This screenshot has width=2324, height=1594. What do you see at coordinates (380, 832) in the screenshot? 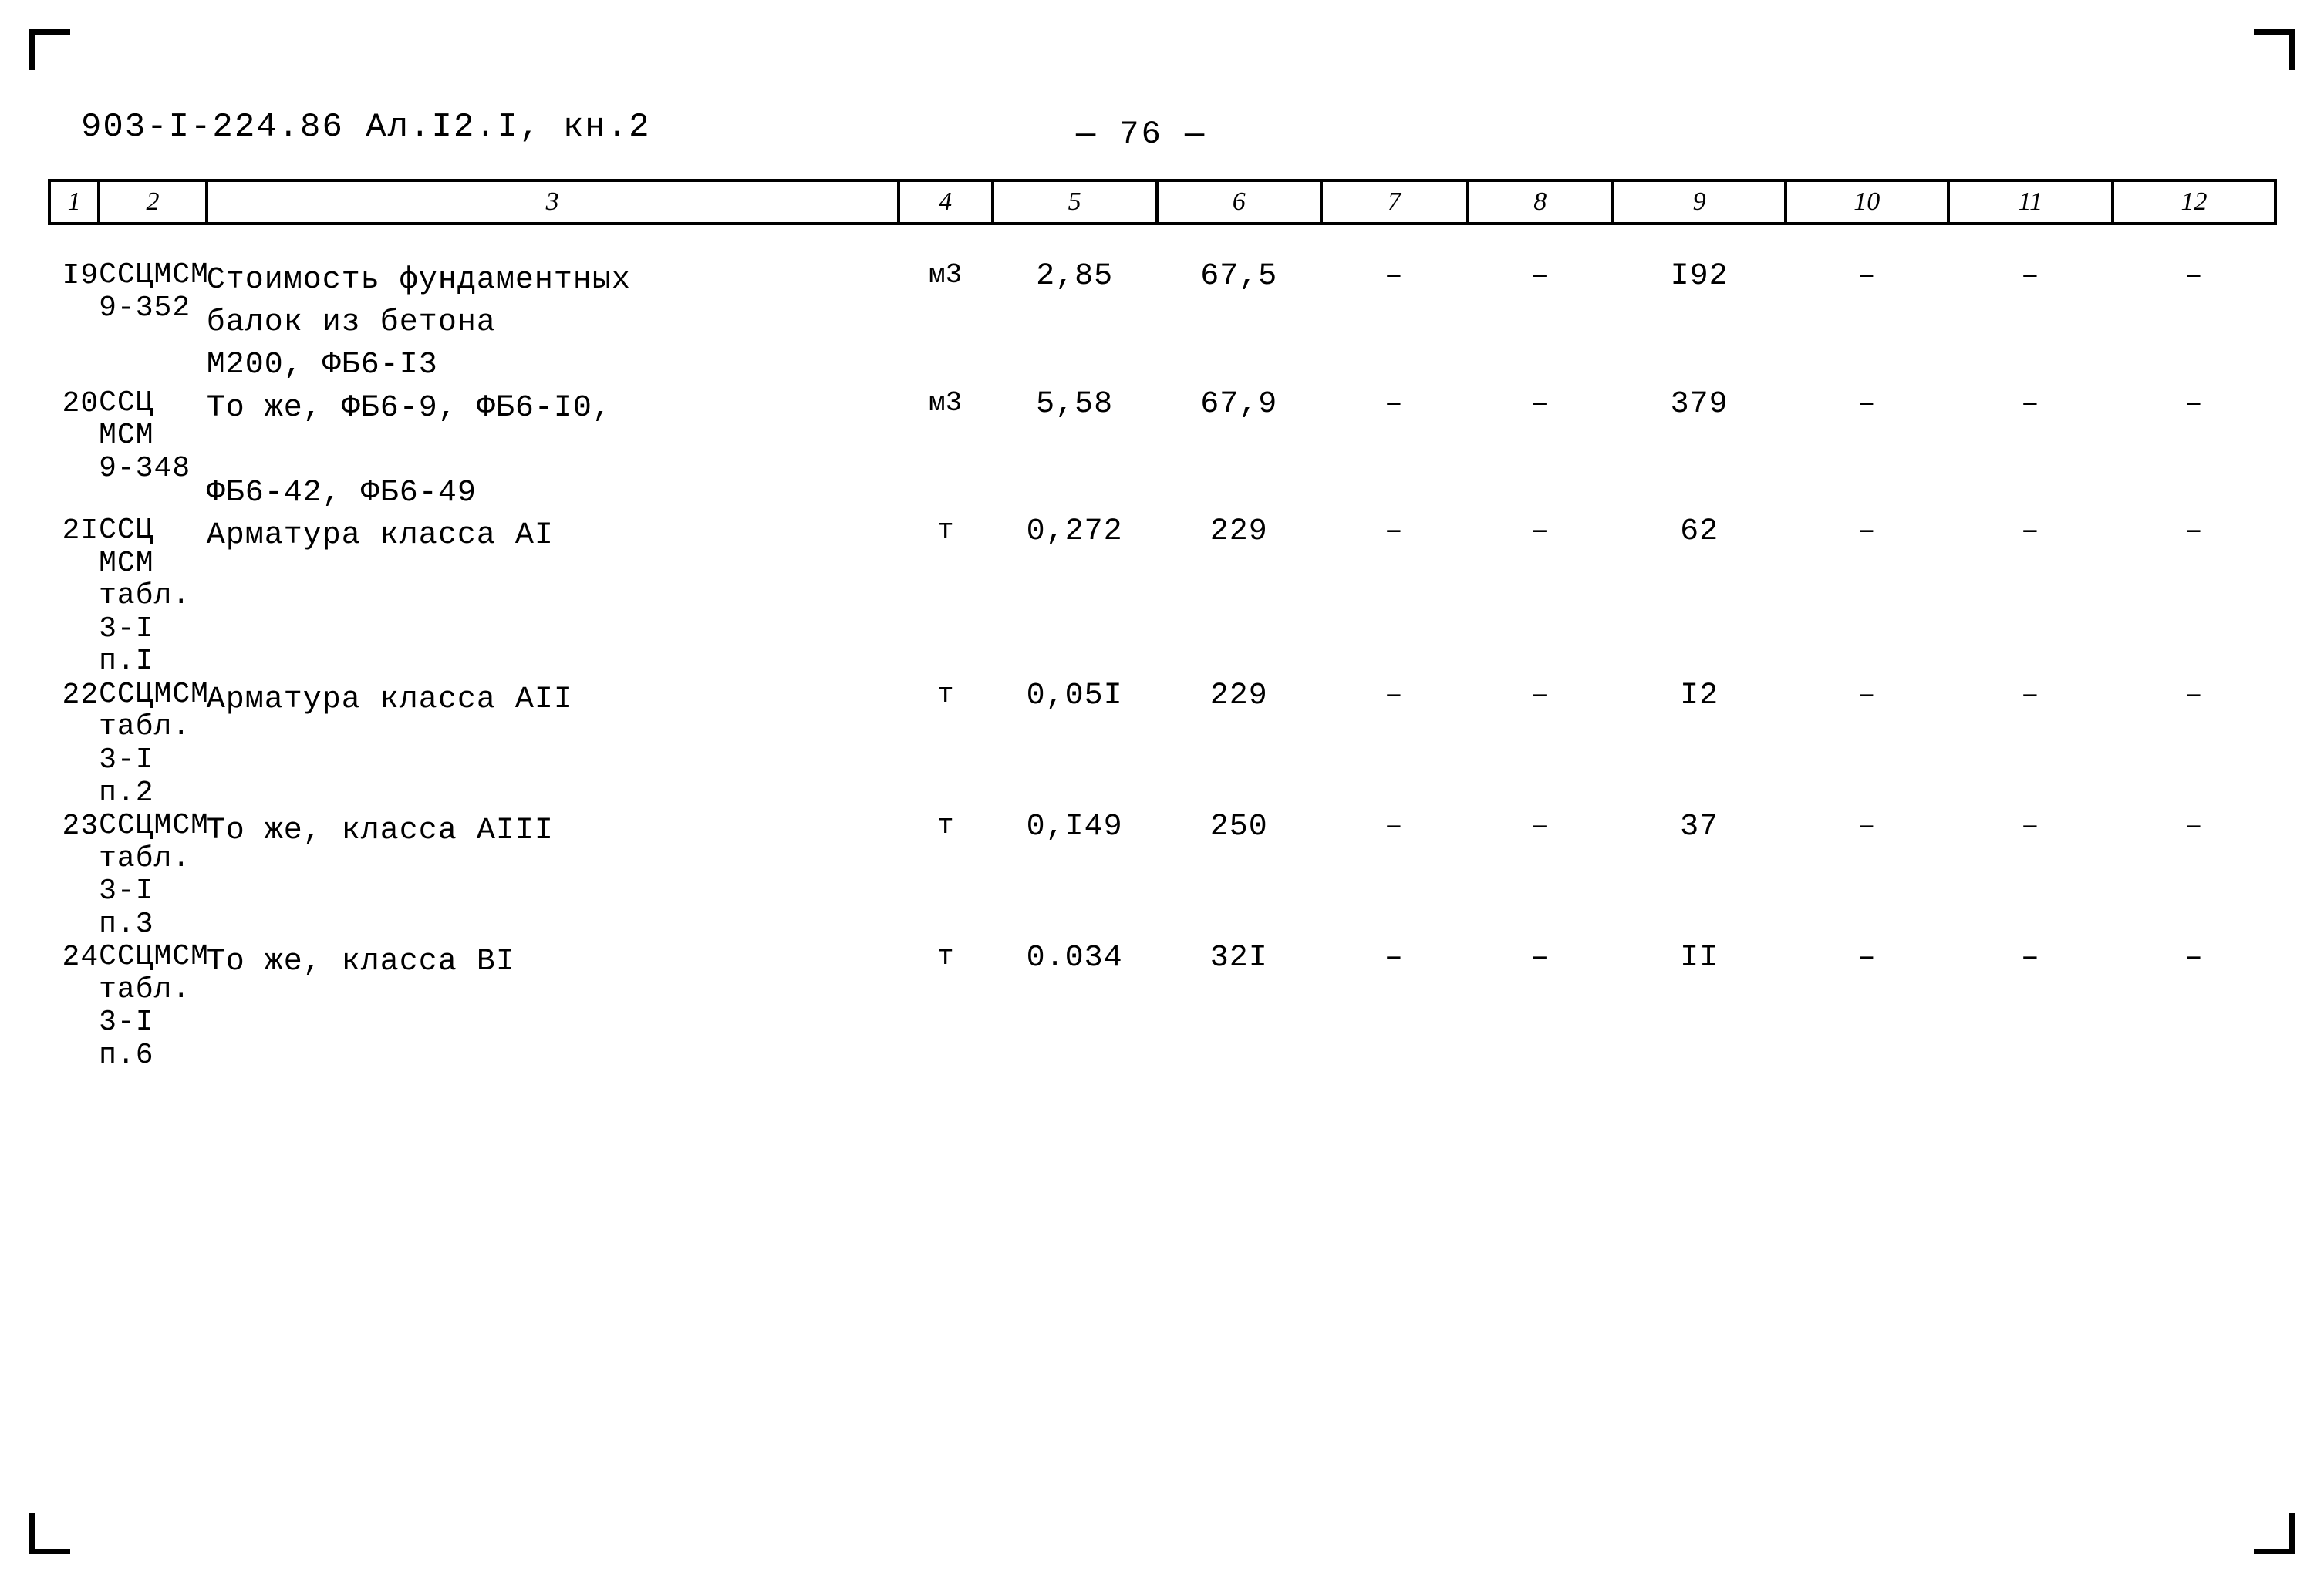
I see `row-description: То же, класса АIII` at bounding box center [380, 832].